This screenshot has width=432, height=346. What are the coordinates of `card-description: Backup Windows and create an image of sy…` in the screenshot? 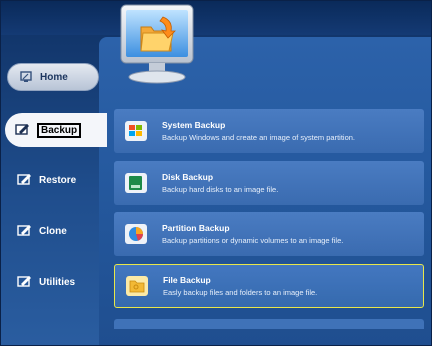 It's located at (259, 137).